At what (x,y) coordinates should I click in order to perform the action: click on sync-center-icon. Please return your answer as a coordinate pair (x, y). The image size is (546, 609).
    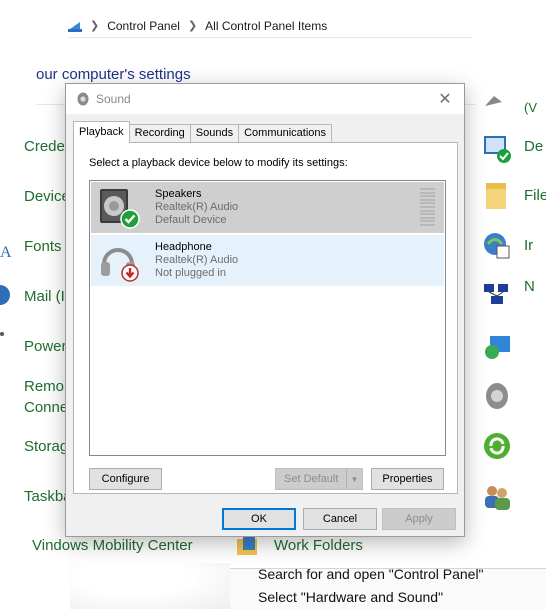
    Looking at the image, I should click on (497, 446).